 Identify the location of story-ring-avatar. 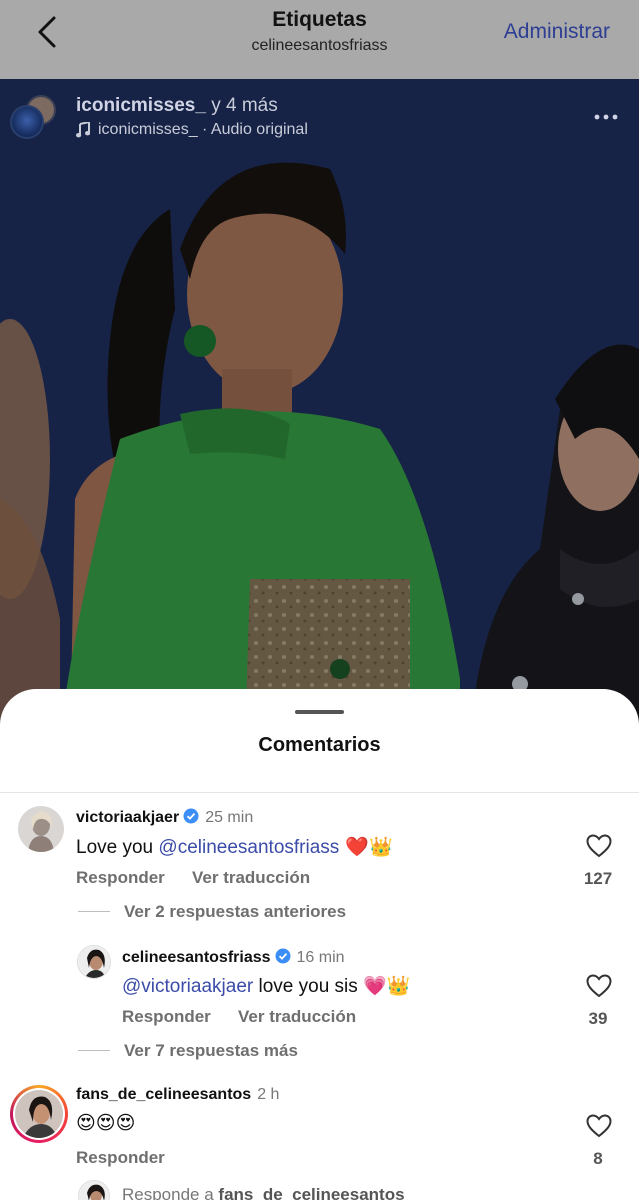
(39, 1114).